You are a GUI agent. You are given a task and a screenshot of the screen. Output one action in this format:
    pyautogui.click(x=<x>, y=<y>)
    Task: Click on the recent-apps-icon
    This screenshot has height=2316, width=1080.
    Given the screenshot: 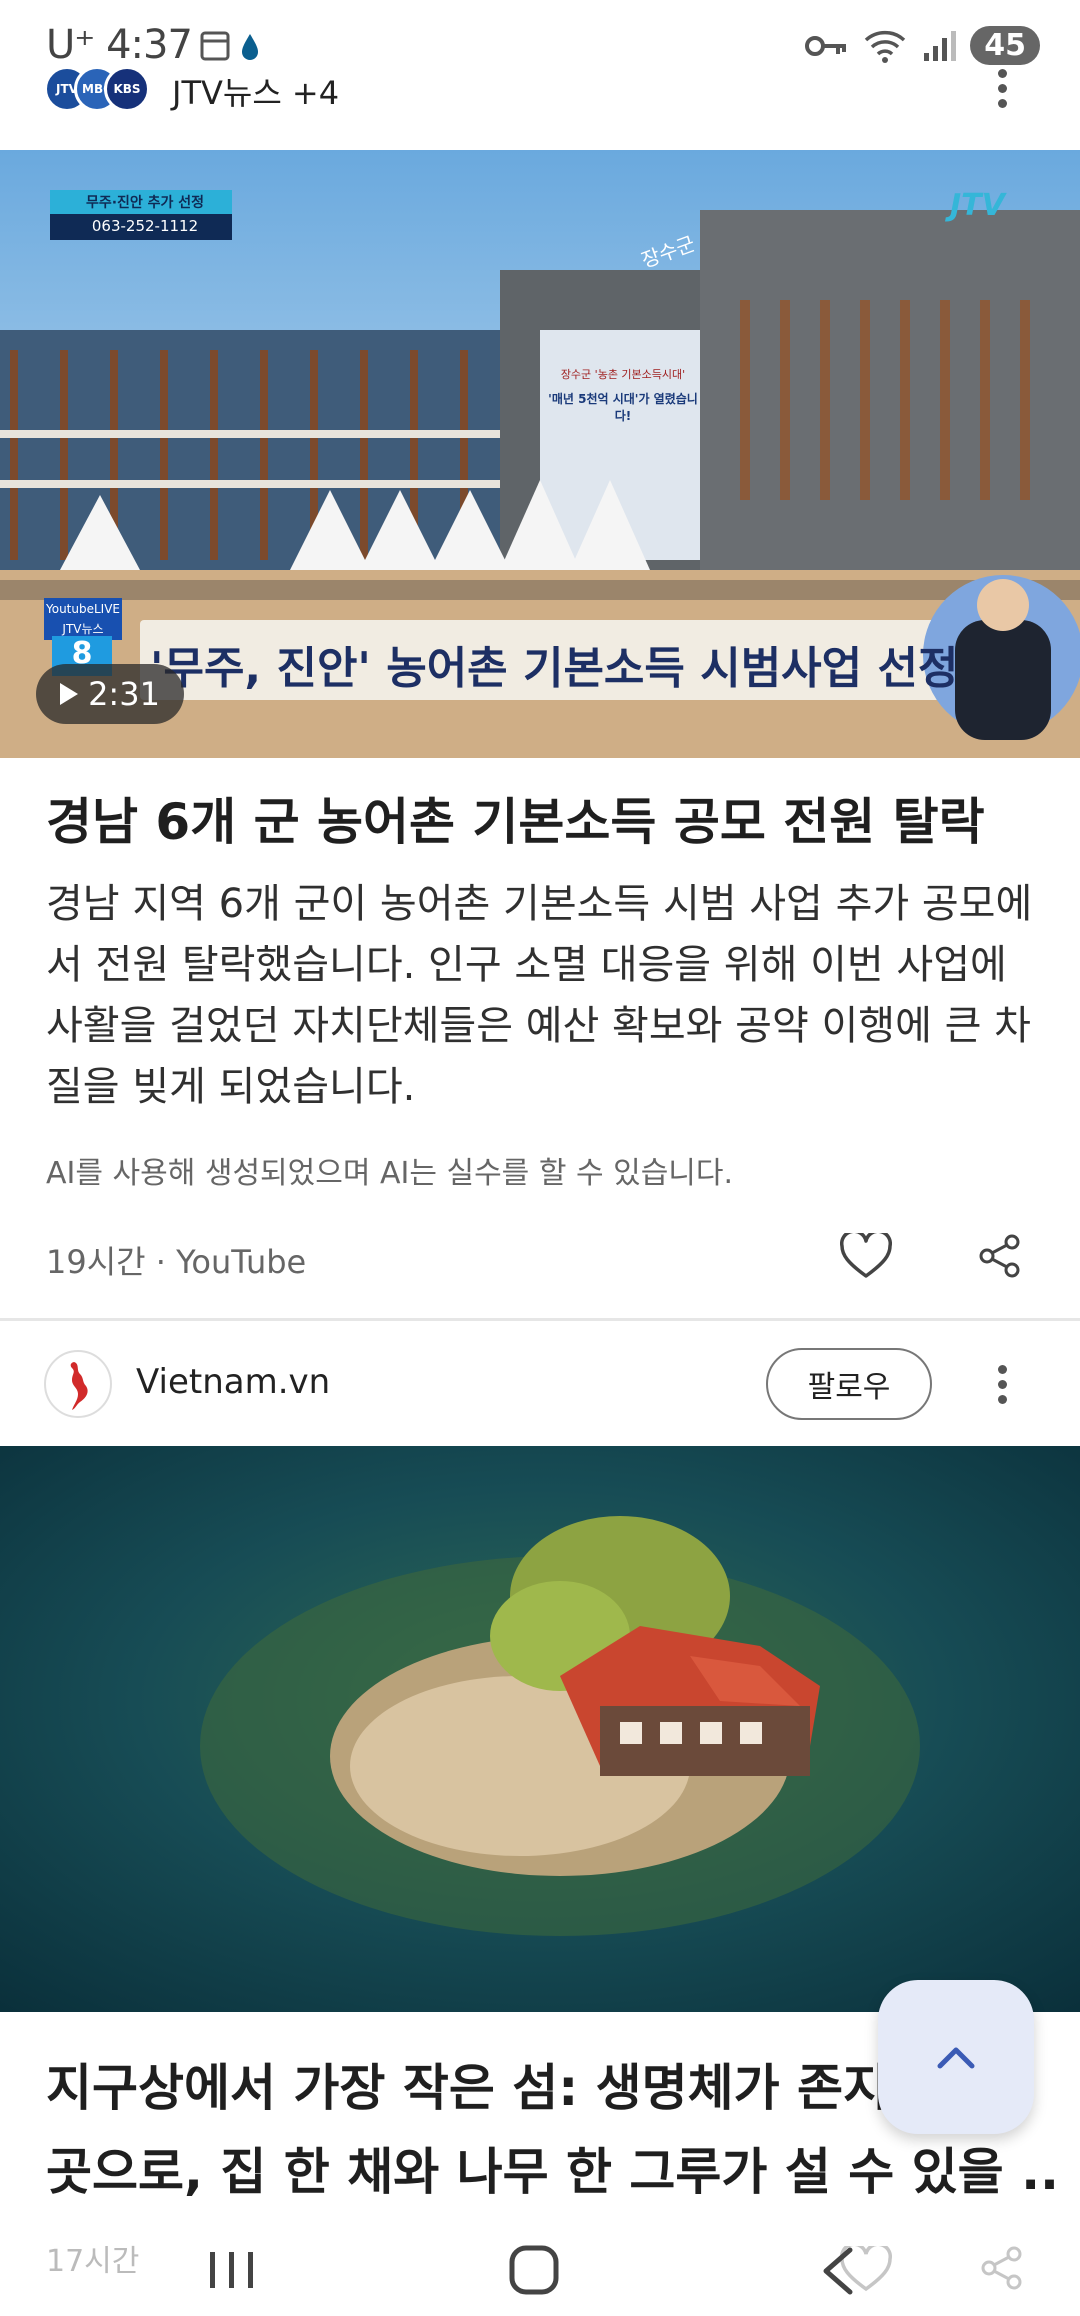 What is the action you would take?
    pyautogui.click(x=232, y=2272)
    